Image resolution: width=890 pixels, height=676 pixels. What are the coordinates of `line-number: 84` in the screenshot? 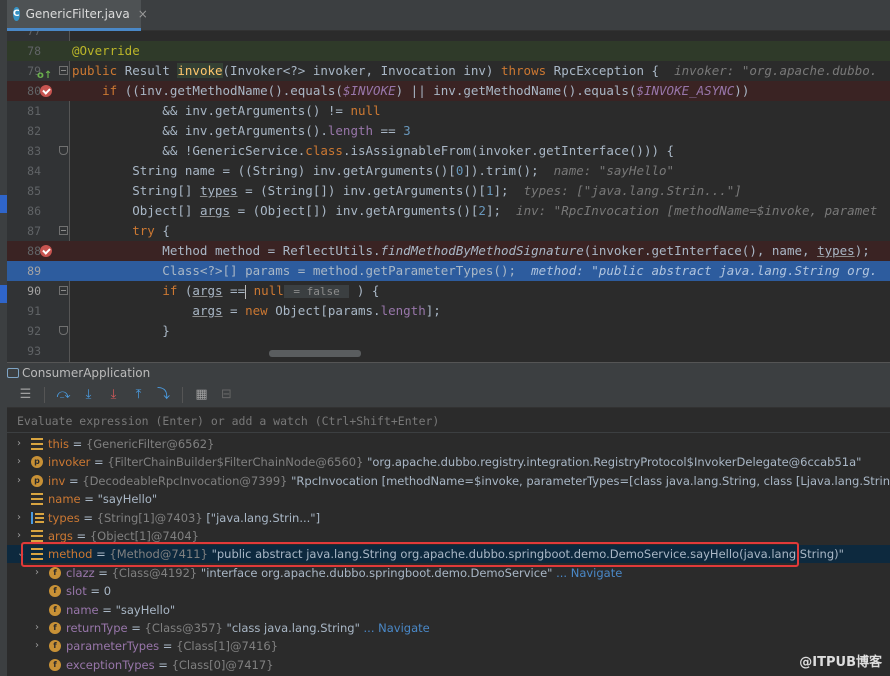 It's located at (24, 171).